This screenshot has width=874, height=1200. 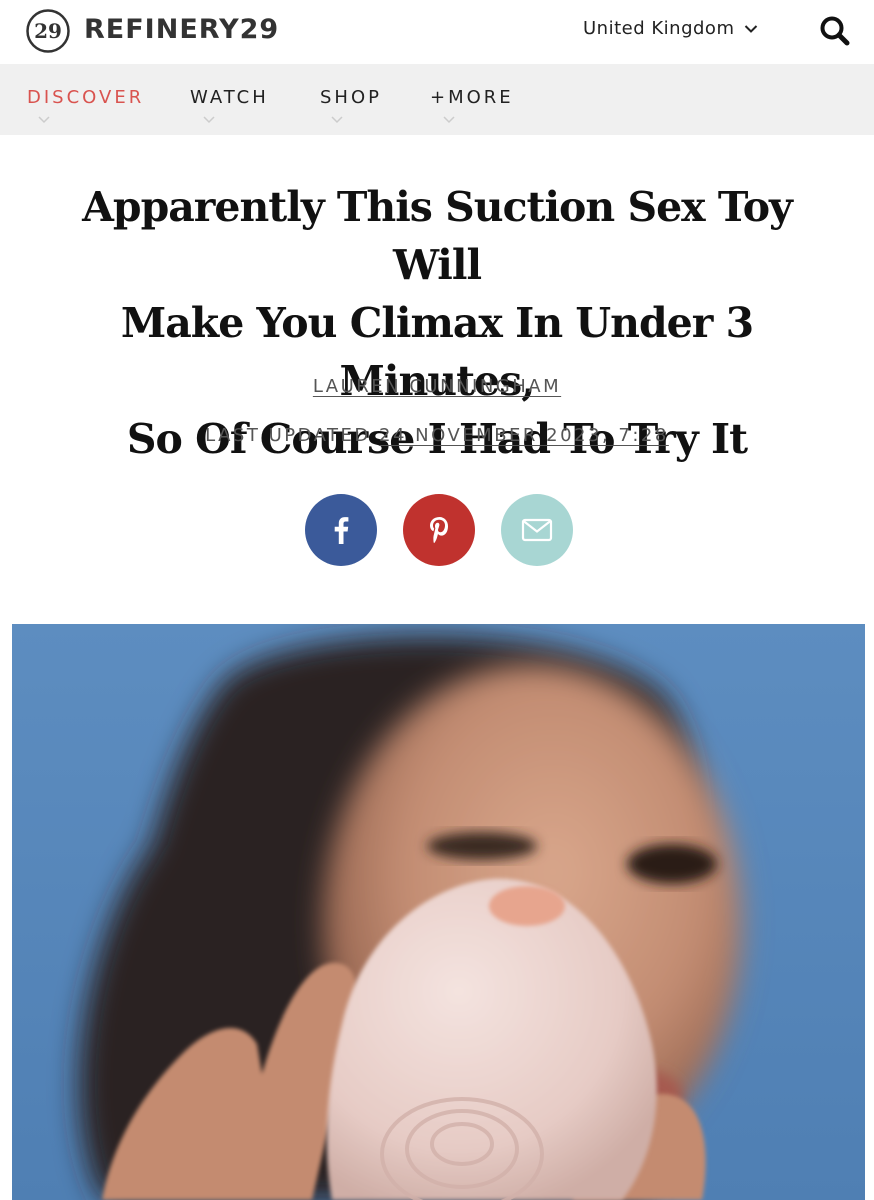 I want to click on author-link: LAUREN CUNNINGHAM, so click(x=437, y=386).